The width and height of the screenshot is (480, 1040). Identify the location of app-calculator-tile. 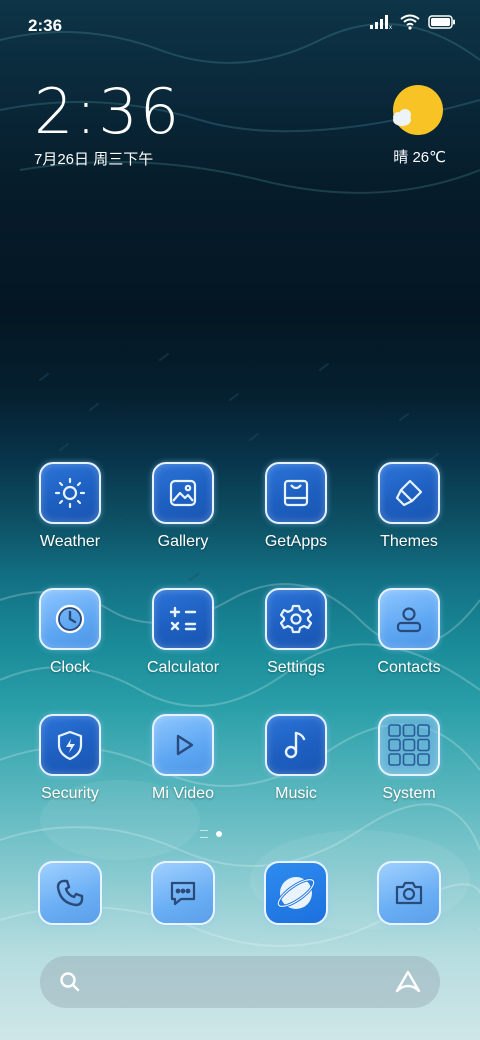
(183, 619).